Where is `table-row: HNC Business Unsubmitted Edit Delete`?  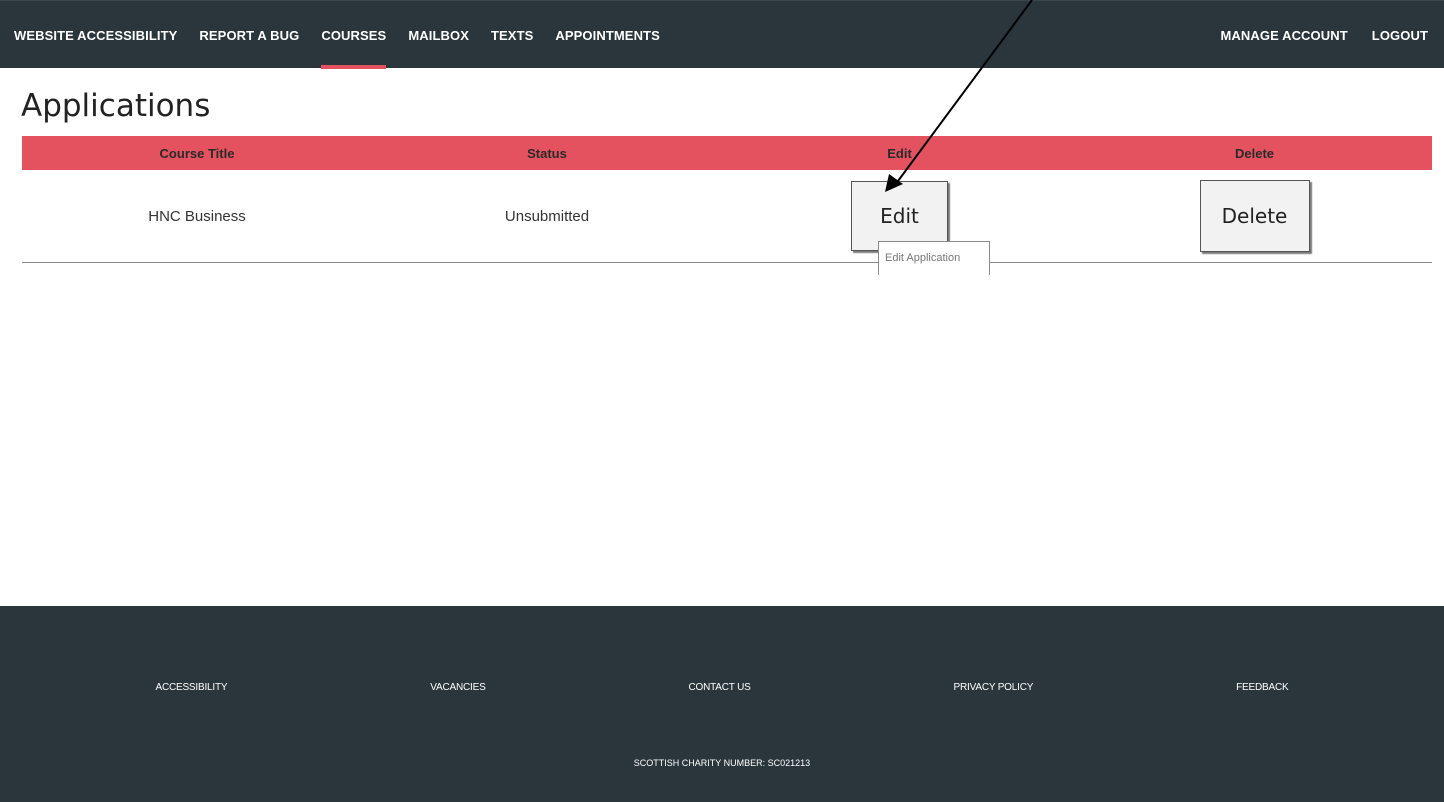
table-row: HNC Business Unsubmitted Edit Delete is located at coordinates (727, 216).